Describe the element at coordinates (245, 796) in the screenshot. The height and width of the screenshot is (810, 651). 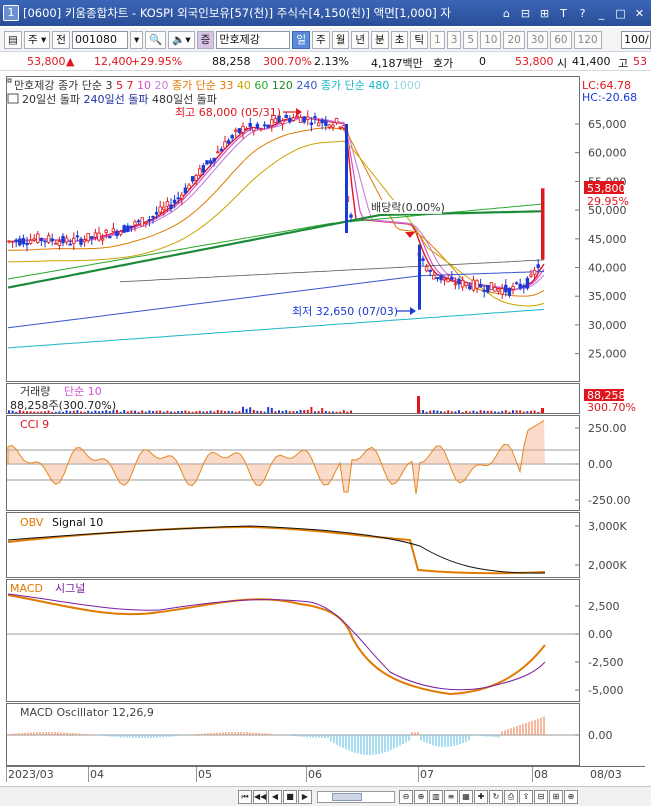
I see `scroll-start-icon: ⏮` at that location.